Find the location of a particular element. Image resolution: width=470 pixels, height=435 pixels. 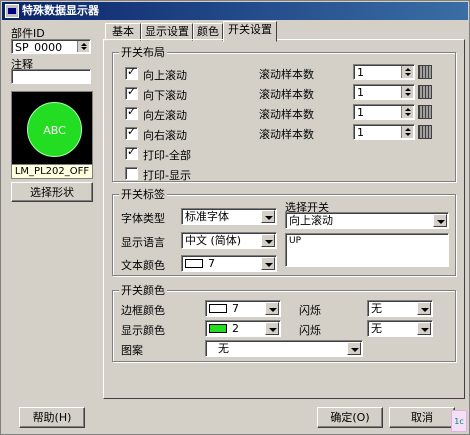

print-display-label: 打印-显示 is located at coordinates (167, 175).